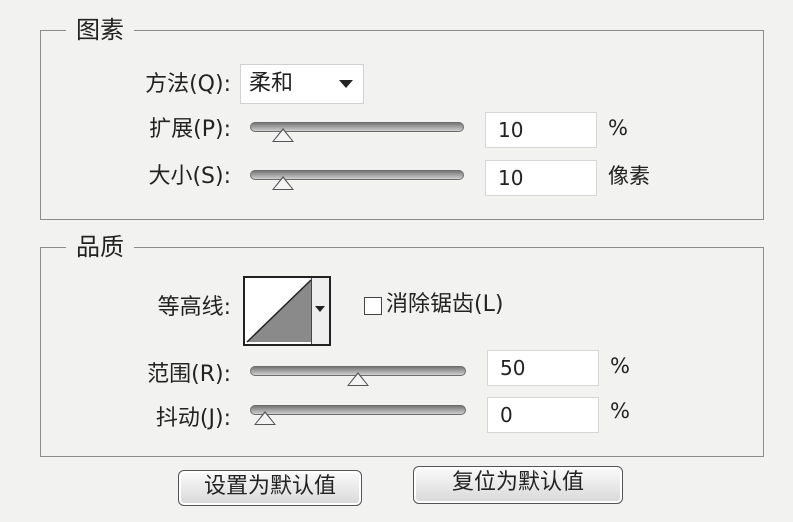  Describe the element at coordinates (357, 180) in the screenshot. I see `size-slider` at that location.